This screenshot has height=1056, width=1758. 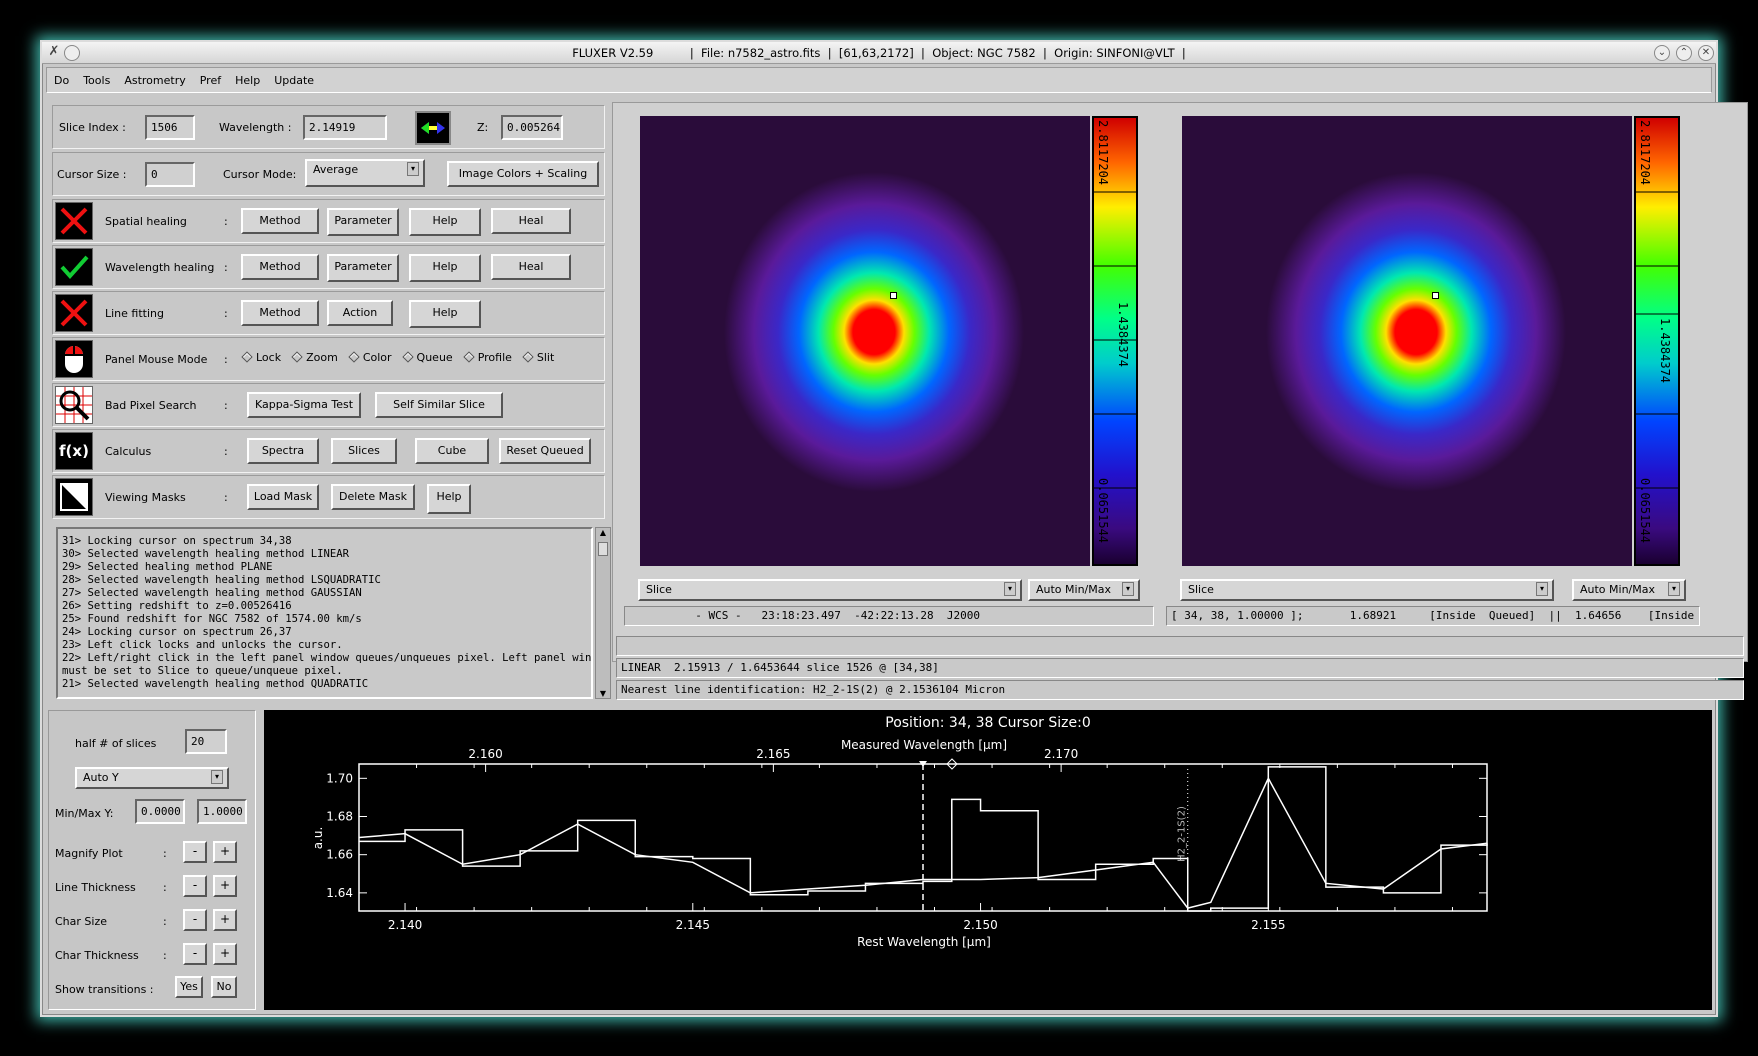 What do you see at coordinates (222, 811) in the screenshot?
I see `max-y-field: 1.0000` at bounding box center [222, 811].